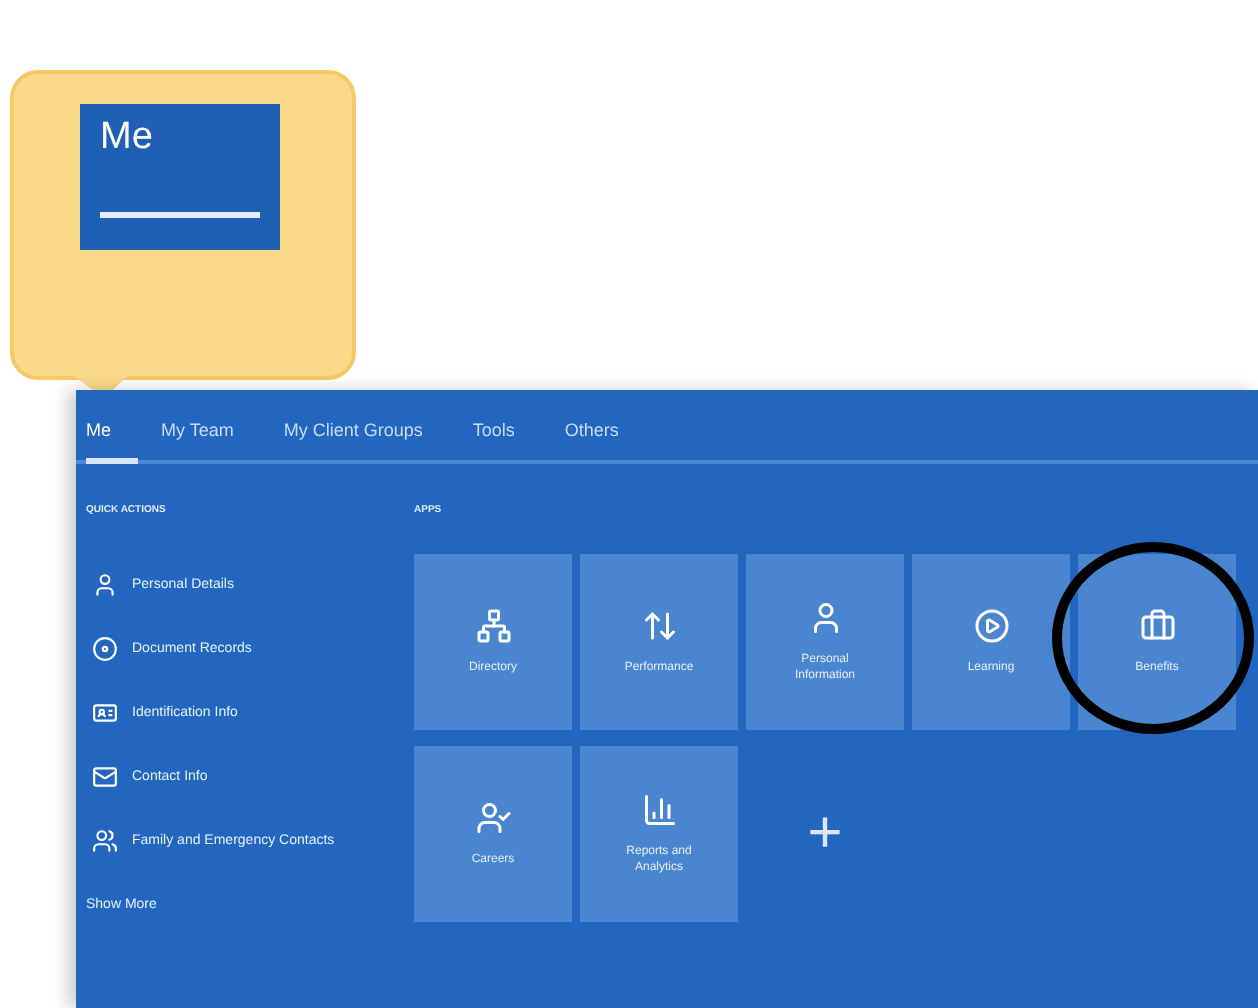  Describe the element at coordinates (105, 841) in the screenshot. I see `people-icon` at that location.